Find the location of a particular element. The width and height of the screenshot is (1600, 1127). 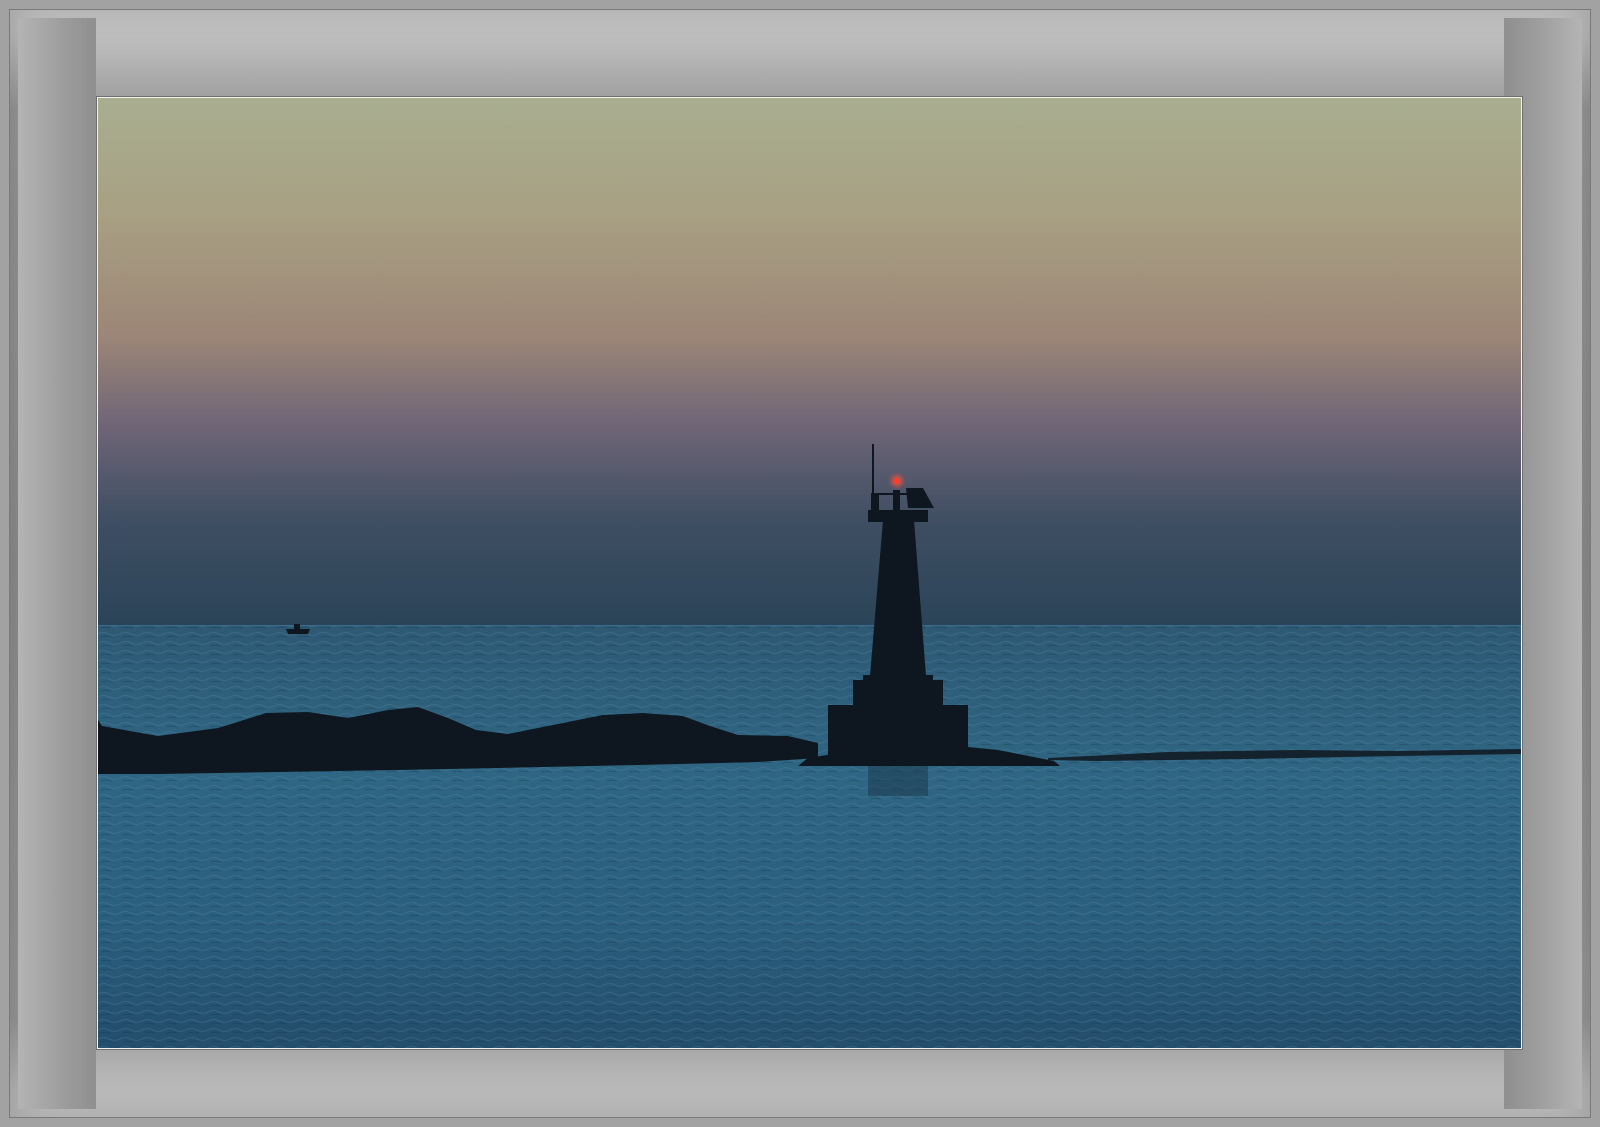

beacon-light is located at coordinates (897, 481).